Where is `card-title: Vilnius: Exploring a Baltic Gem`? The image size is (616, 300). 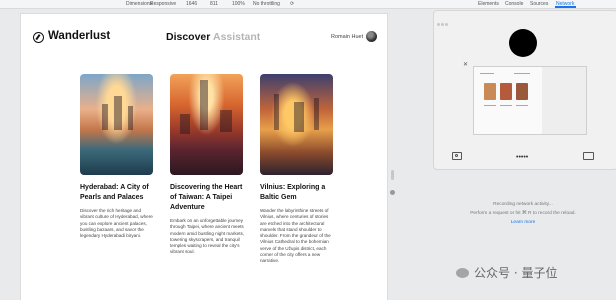 card-title: Vilnius: Exploring a Baltic Gem is located at coordinates (293, 192).